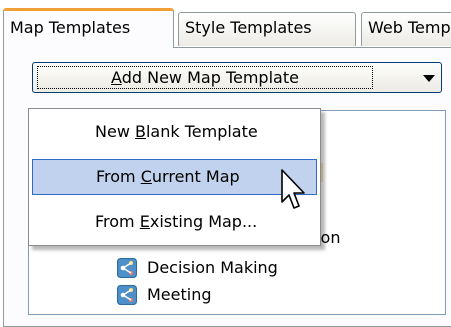 The height and width of the screenshot is (327, 451). I want to click on combo-accel: A, so click(116, 77).